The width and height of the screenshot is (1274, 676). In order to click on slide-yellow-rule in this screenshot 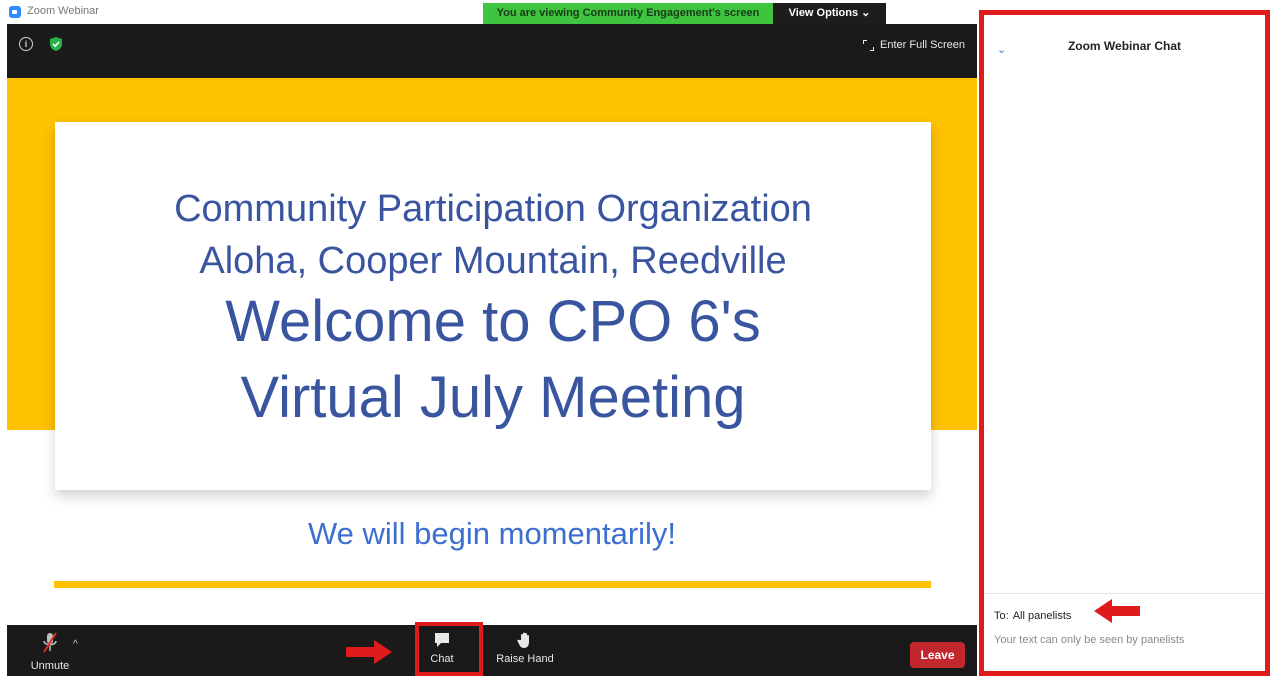, I will do `click(492, 584)`.